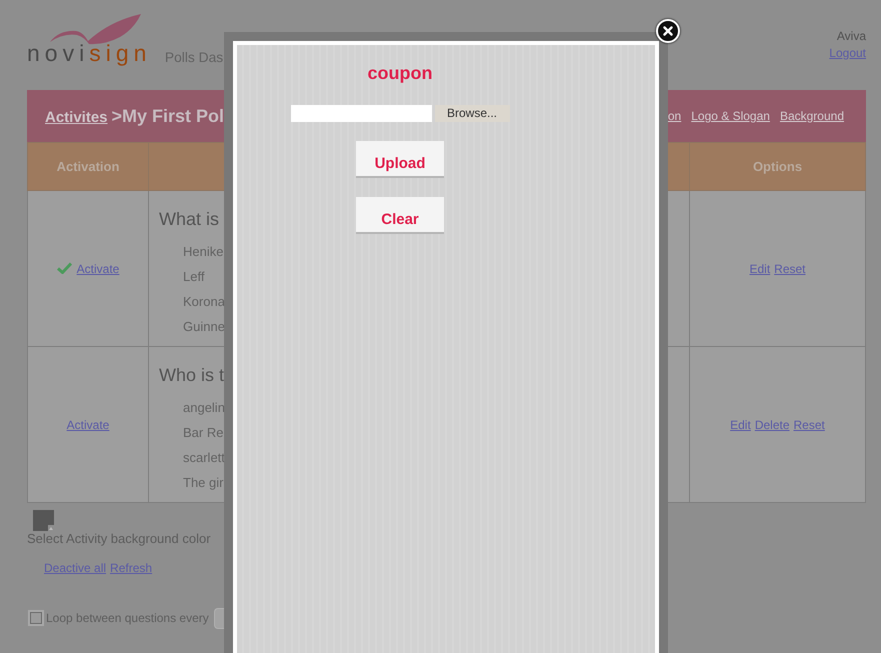  Describe the element at coordinates (193, 277) in the screenshot. I see `answer-text: Leff` at that location.